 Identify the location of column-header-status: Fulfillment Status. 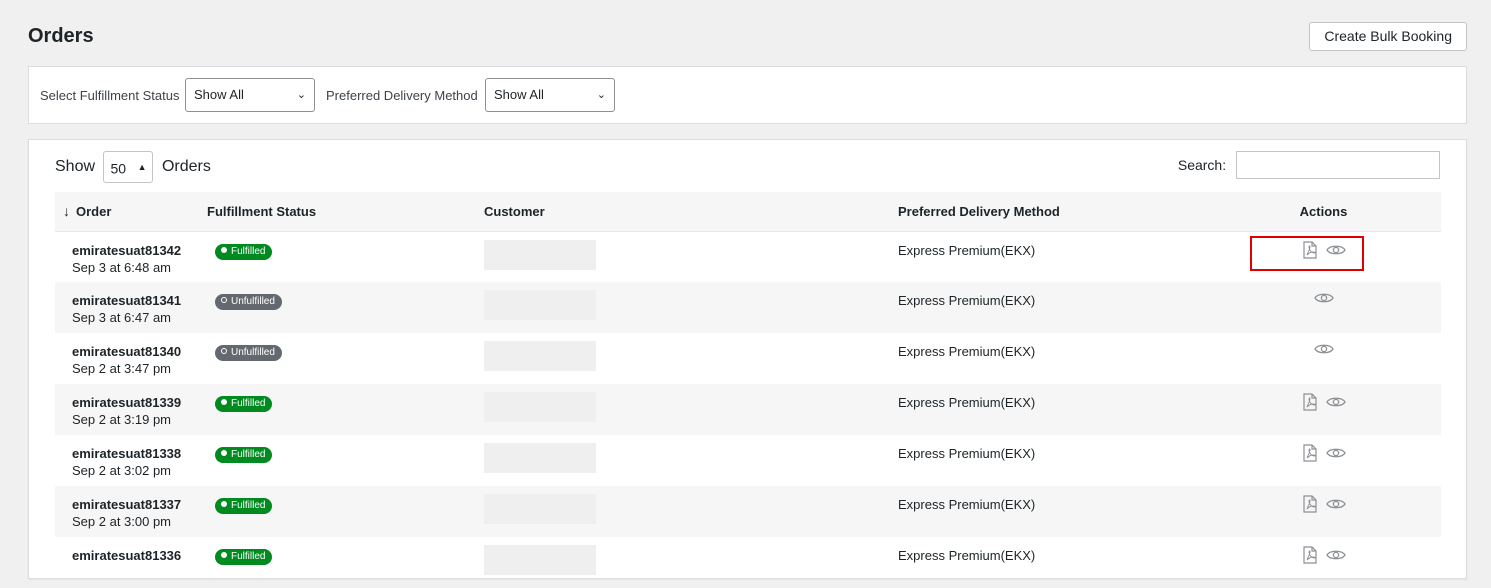
(345, 212).